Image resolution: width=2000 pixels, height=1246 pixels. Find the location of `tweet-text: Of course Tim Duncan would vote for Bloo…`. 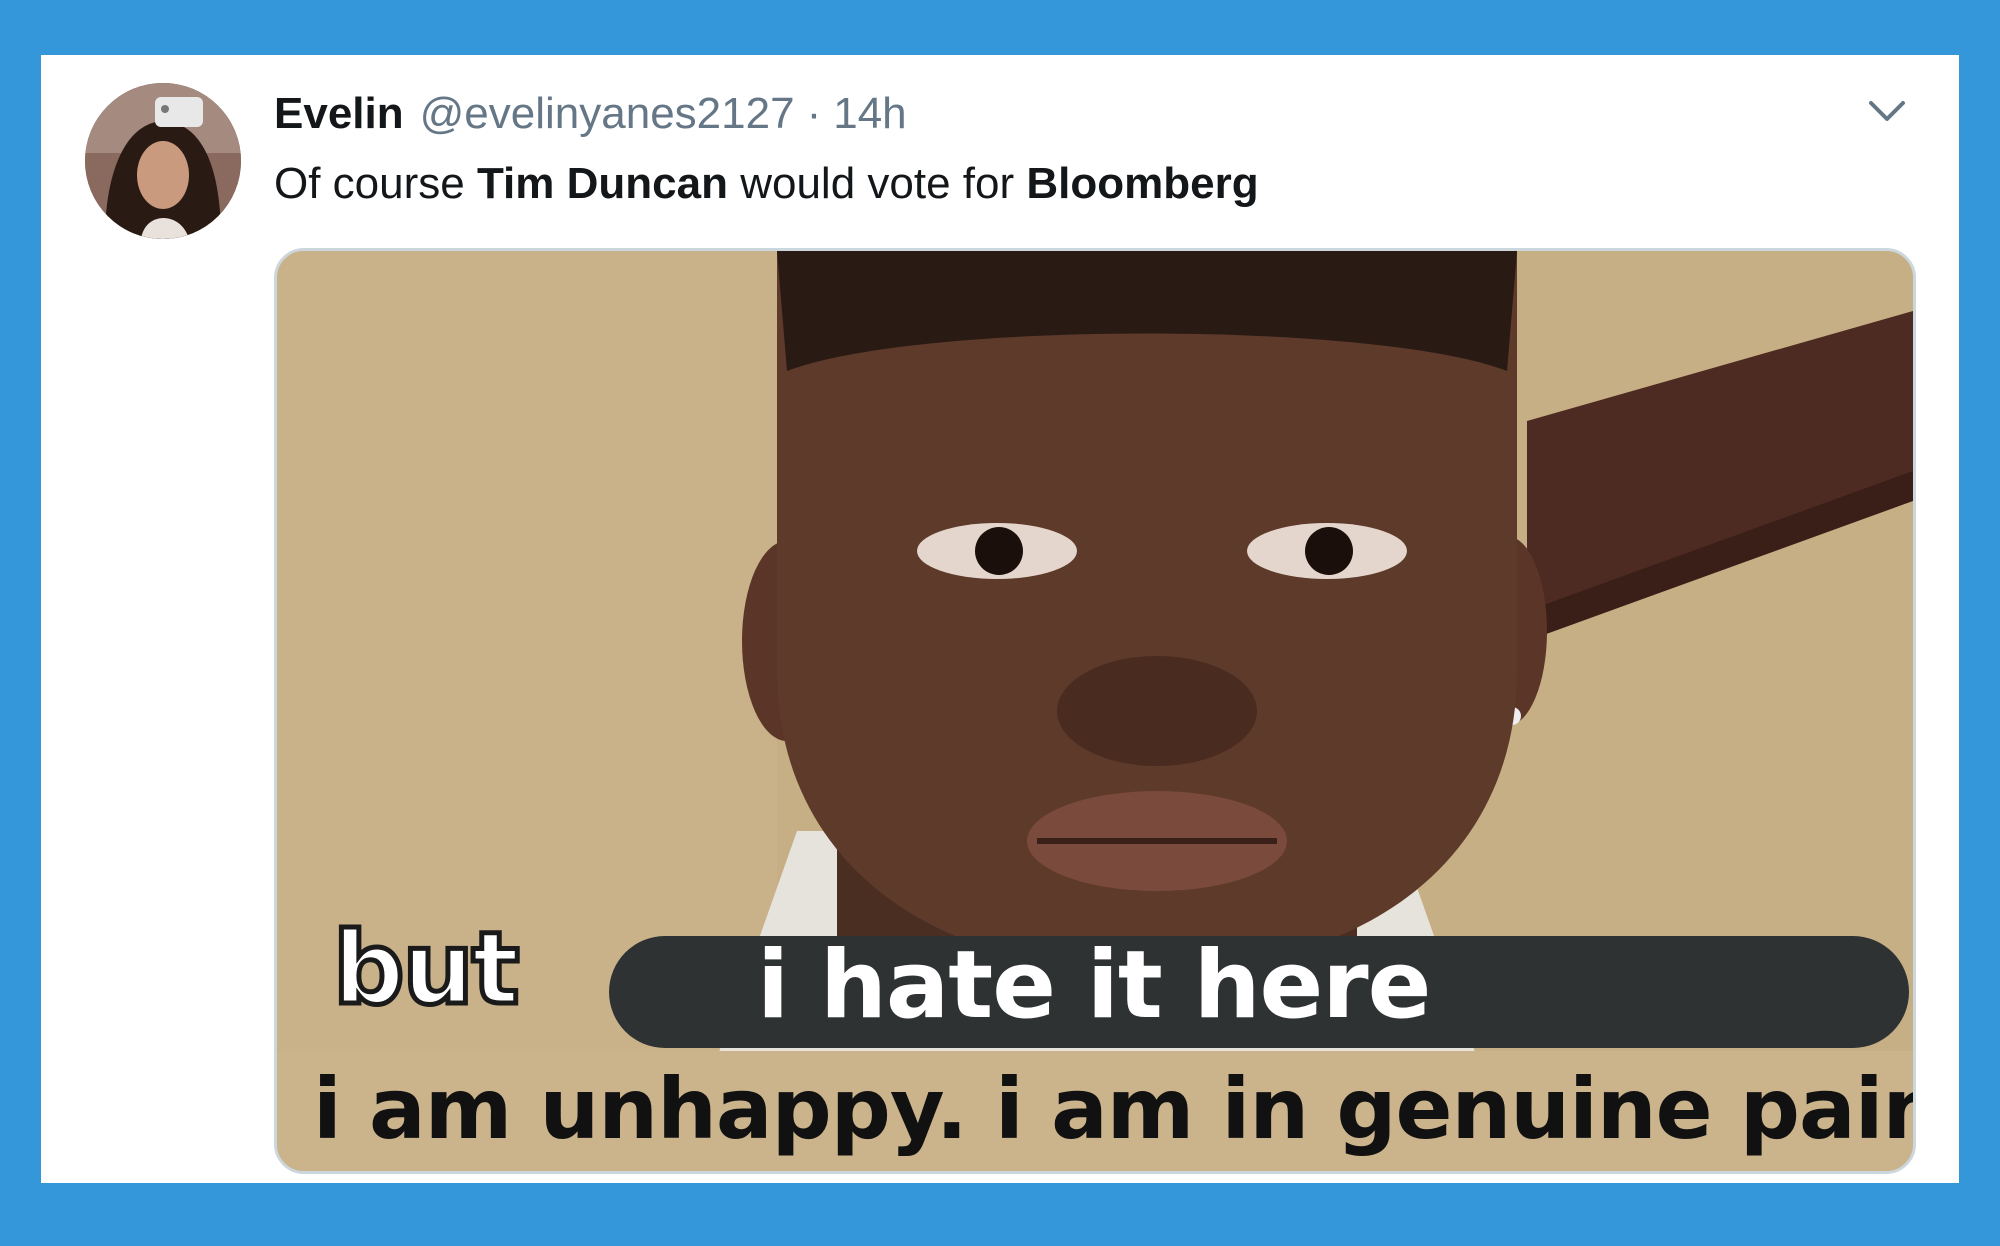

tweet-text: Of course Tim Duncan would vote for Bloo… is located at coordinates (766, 184).